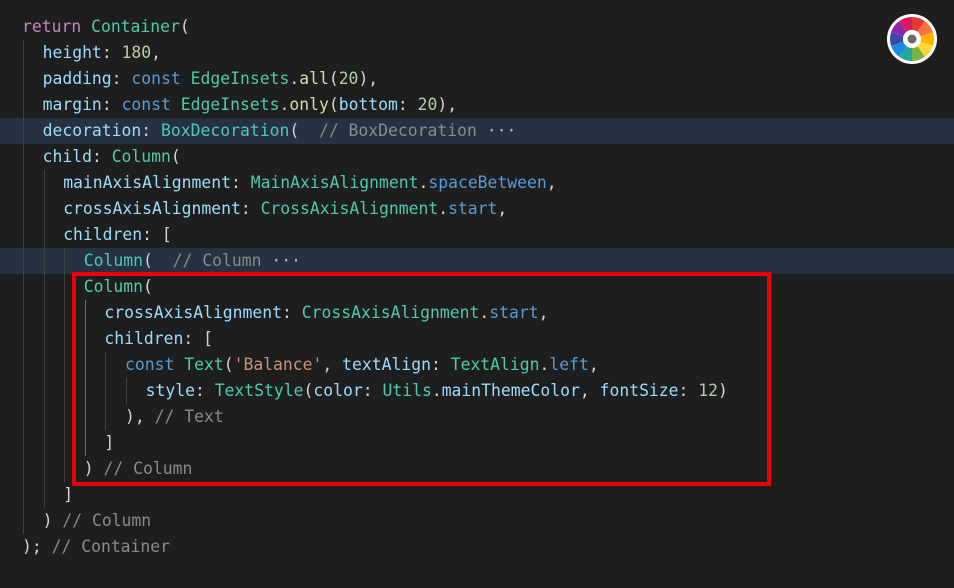 This screenshot has width=954, height=588. I want to click on code-token: );, so click(37, 546).